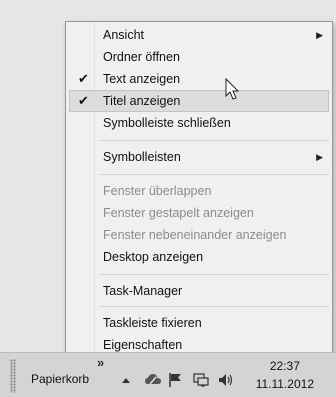 This screenshot has width=336, height=397. Describe the element at coordinates (157, 191) in the screenshot. I see `menu-item-label: Fenster überlappen` at that location.